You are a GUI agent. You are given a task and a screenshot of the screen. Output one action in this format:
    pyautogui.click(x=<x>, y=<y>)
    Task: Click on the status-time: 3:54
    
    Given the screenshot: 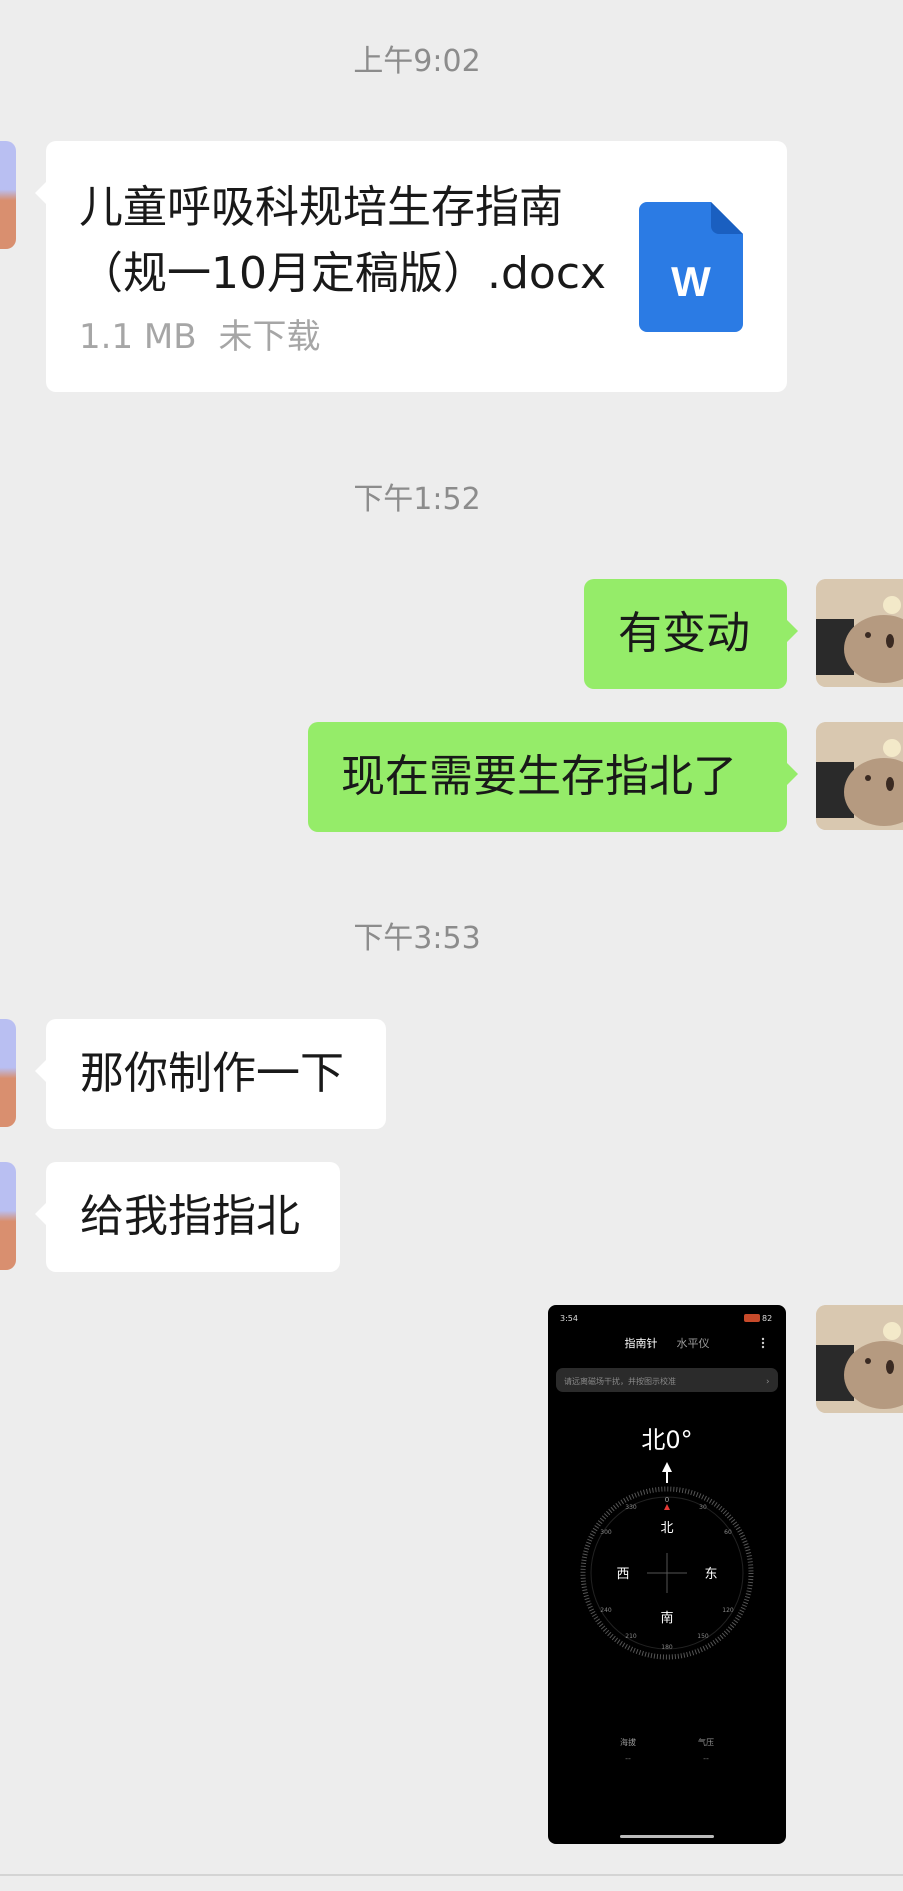 What is the action you would take?
    pyautogui.click(x=569, y=1318)
    